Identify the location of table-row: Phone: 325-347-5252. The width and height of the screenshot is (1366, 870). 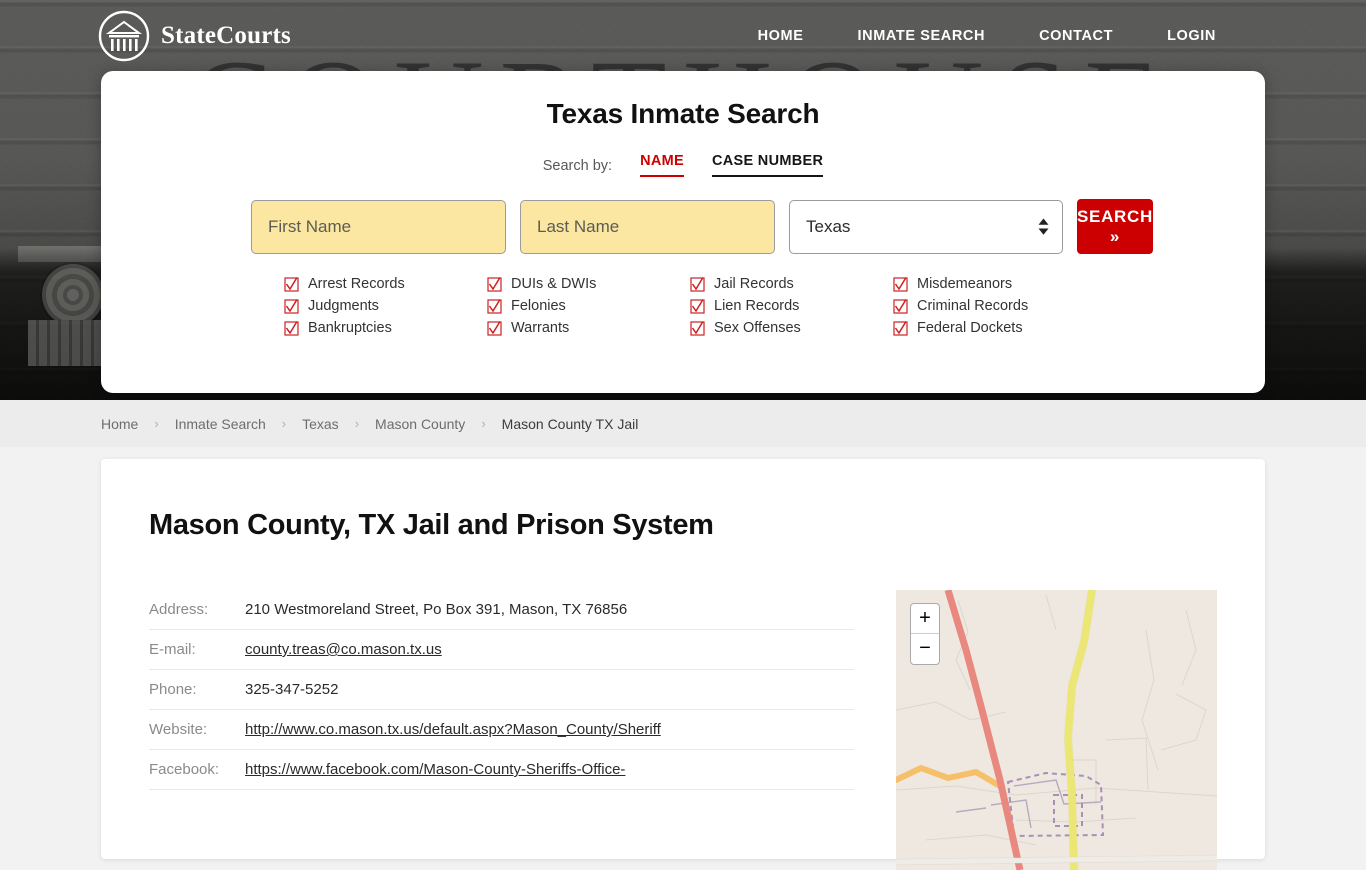
(501, 690).